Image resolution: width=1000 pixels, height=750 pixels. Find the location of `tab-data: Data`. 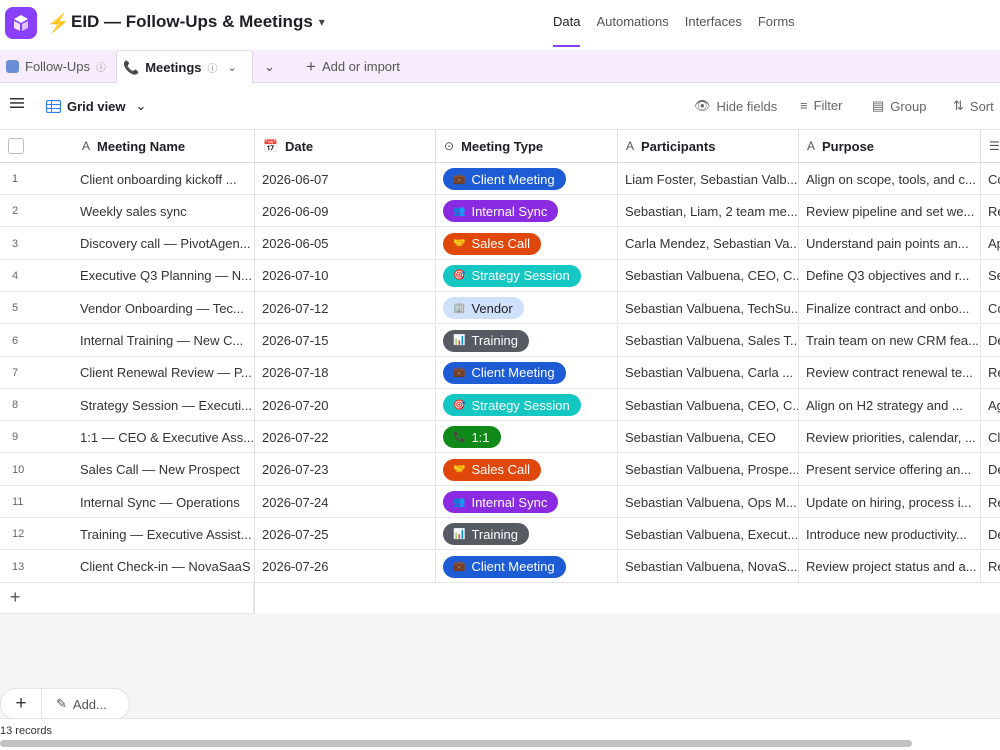

tab-data: Data is located at coordinates (567, 30).